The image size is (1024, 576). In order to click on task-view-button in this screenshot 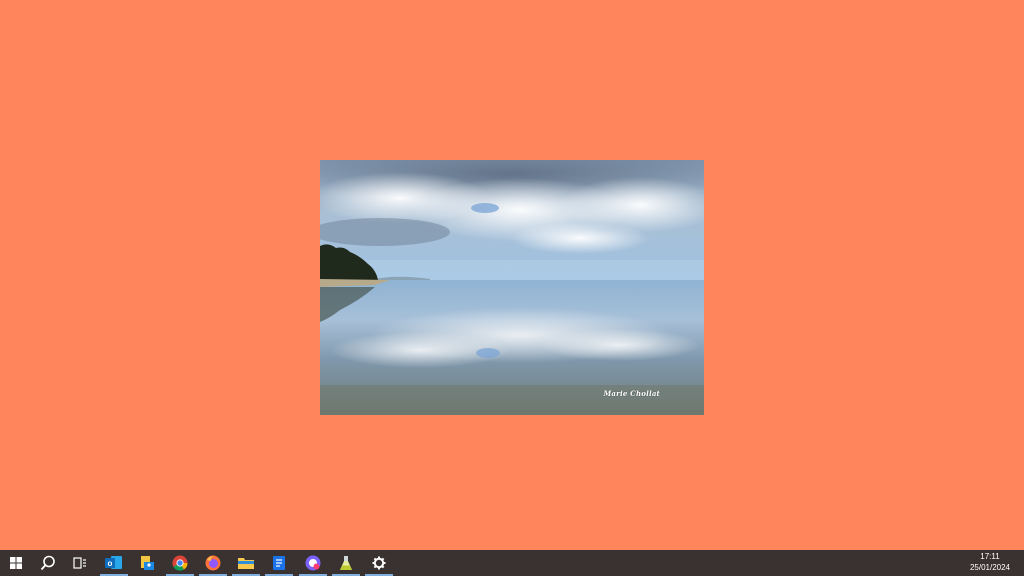, I will do `click(80, 563)`.